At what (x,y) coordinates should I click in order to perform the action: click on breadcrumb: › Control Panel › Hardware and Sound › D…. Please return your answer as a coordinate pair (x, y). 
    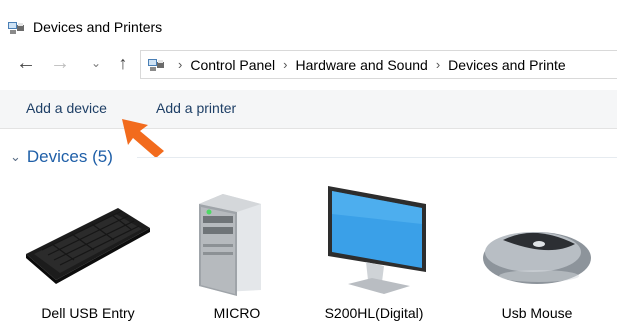
    Looking at the image, I should click on (378, 64).